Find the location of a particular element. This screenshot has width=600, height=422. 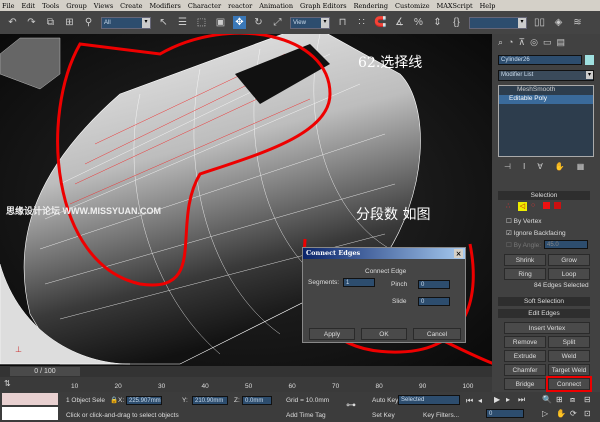

menu-reactor: reactor is located at coordinates (240, 6).